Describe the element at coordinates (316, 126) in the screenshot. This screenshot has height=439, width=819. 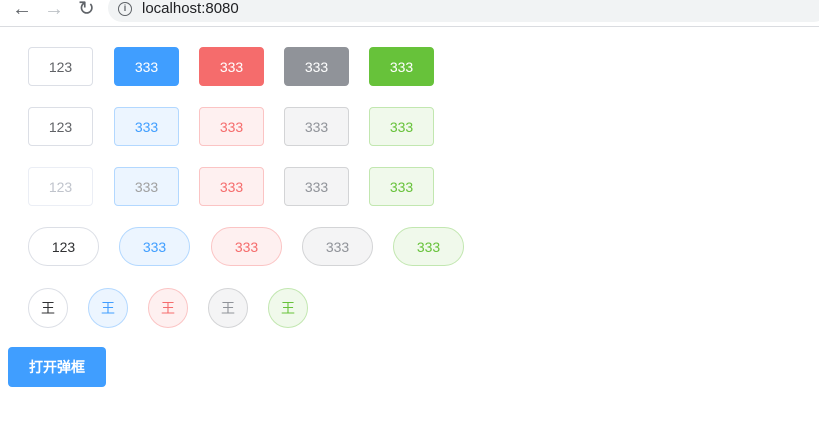
I see `plain-info-button: 333` at that location.